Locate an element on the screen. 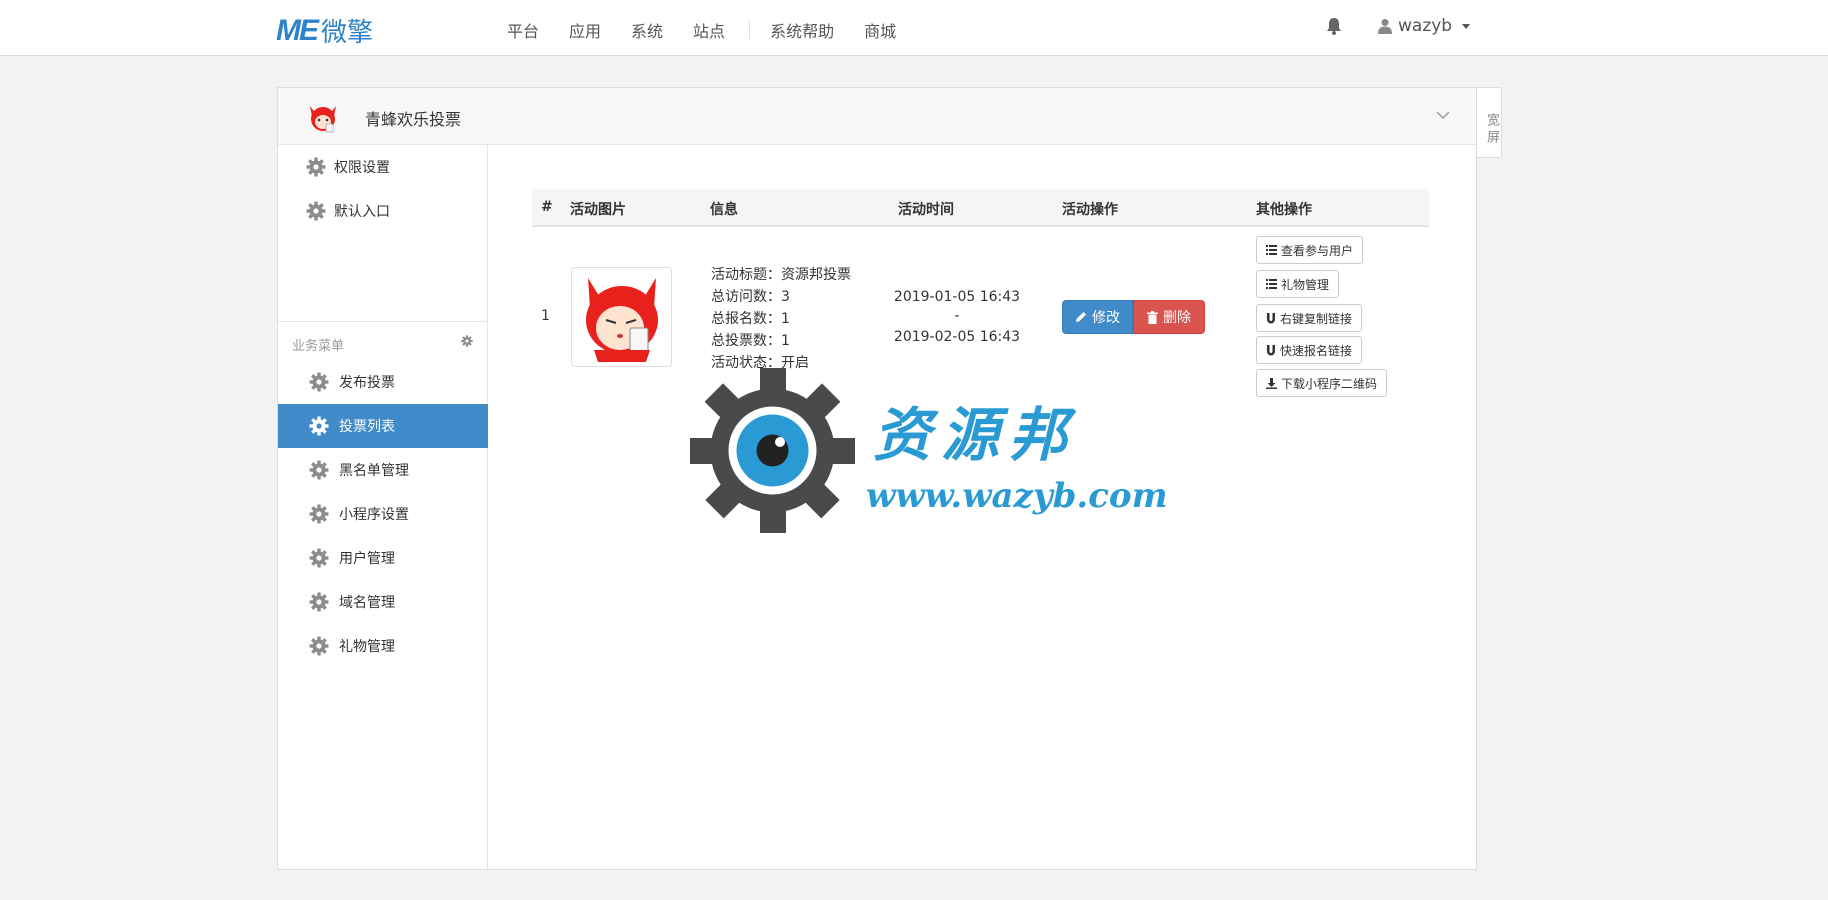 The image size is (1828, 900). caret-down-icon is located at coordinates (1466, 26).